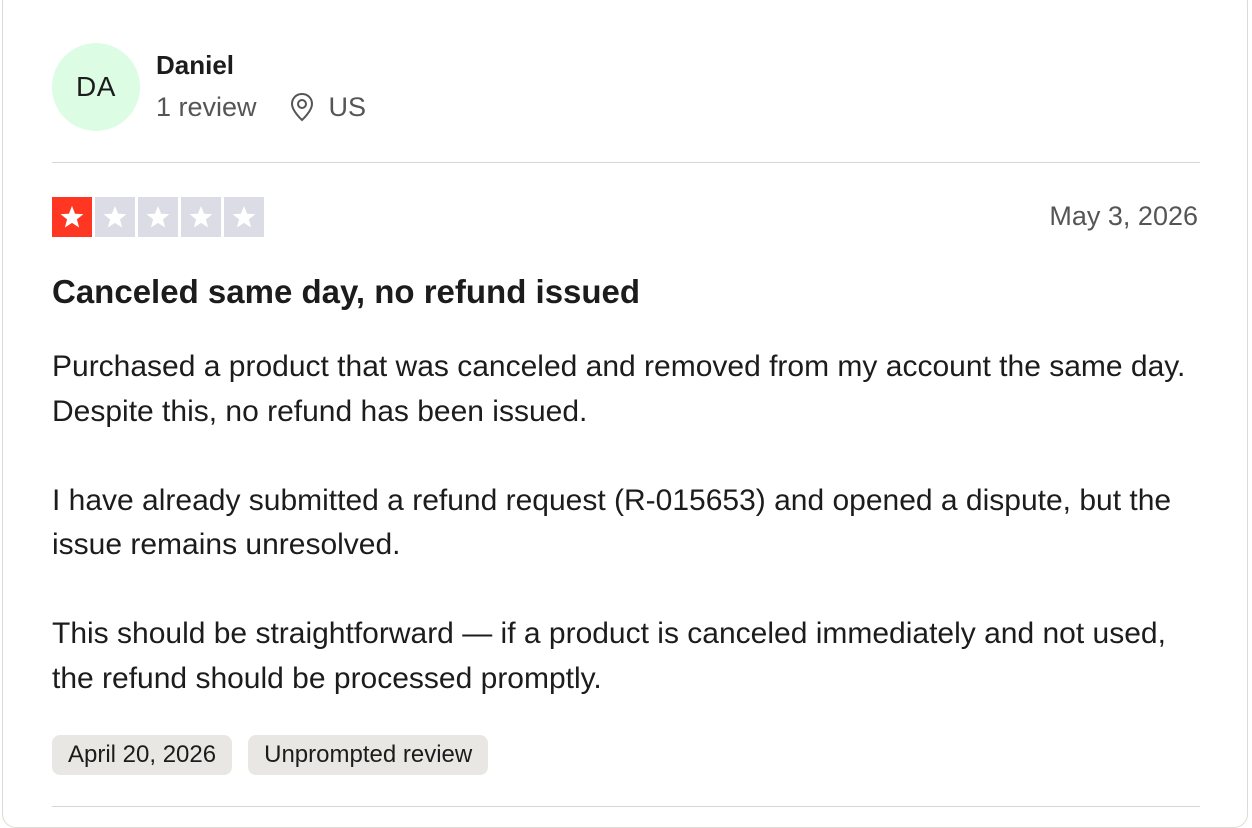  I want to click on review-date: May 3, 2026, so click(1123, 216).